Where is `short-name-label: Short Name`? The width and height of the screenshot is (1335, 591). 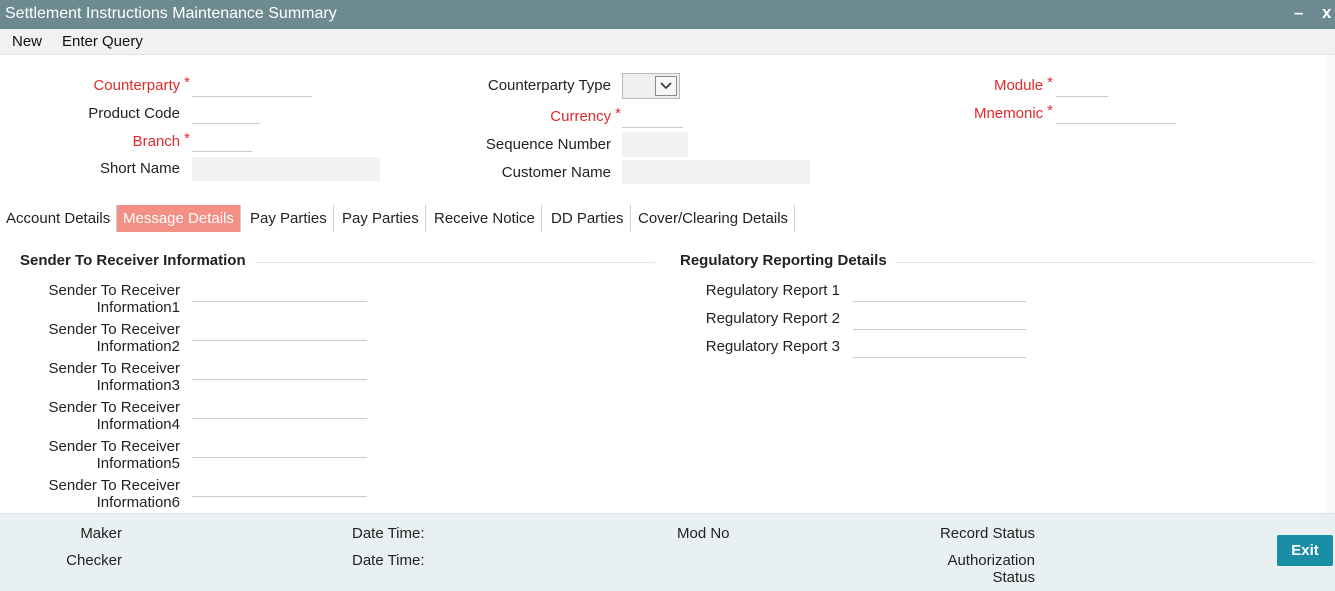
short-name-label: Short Name is located at coordinates (139, 168).